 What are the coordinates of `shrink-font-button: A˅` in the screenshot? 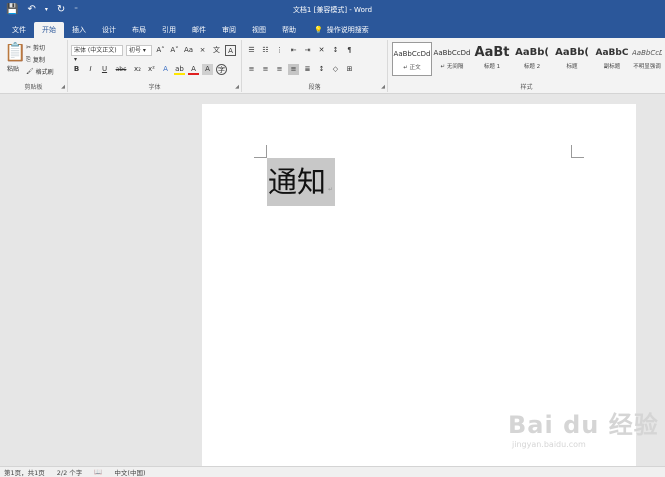 It's located at (174, 50).